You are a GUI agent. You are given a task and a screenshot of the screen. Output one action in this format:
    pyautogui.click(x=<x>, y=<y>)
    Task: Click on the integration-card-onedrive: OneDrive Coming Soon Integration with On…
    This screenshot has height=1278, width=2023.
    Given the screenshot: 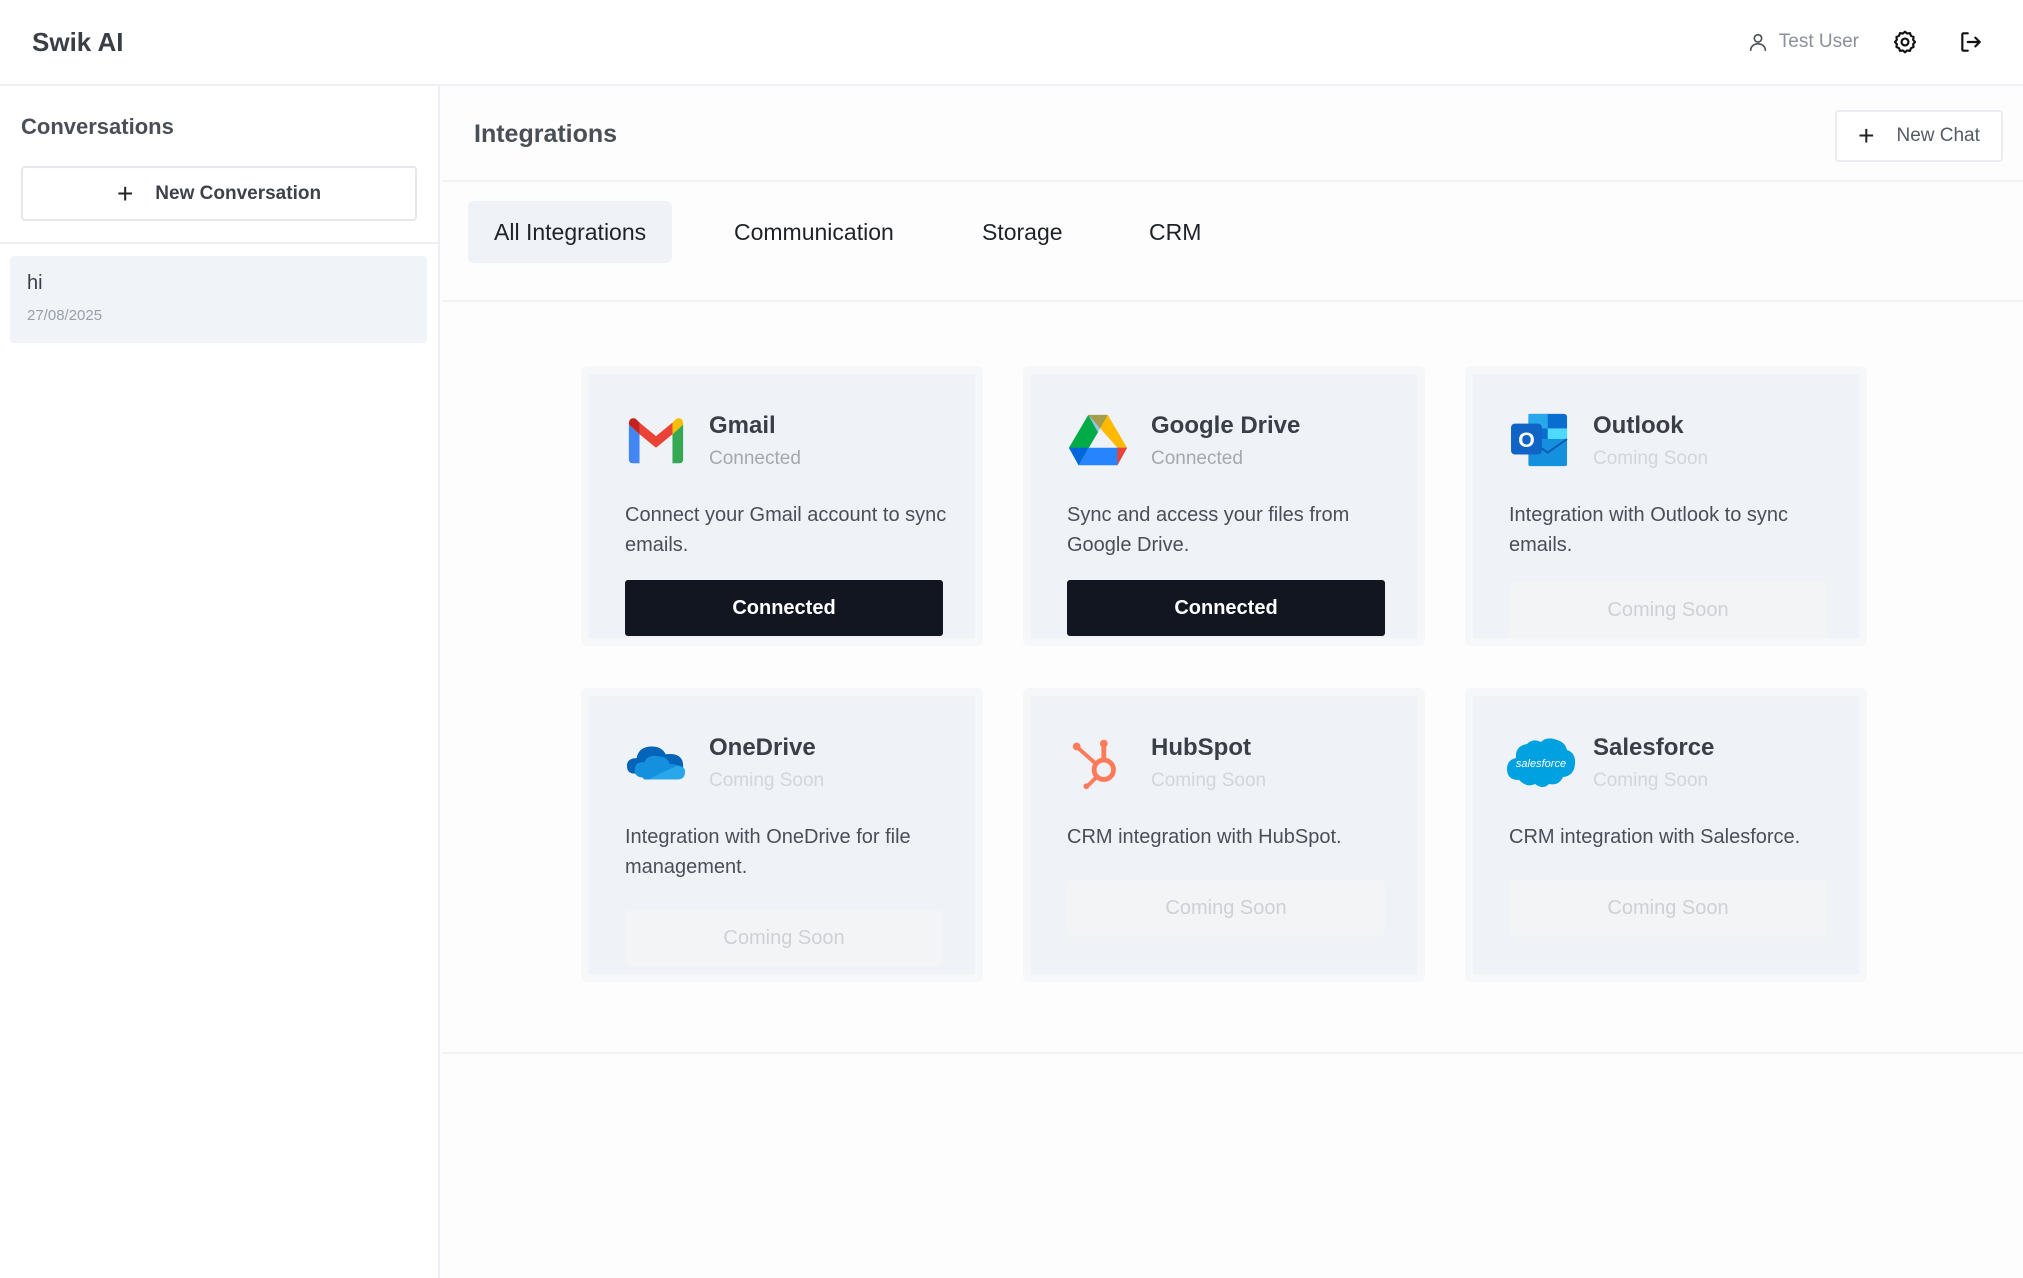 What is the action you would take?
    pyautogui.click(x=782, y=835)
    